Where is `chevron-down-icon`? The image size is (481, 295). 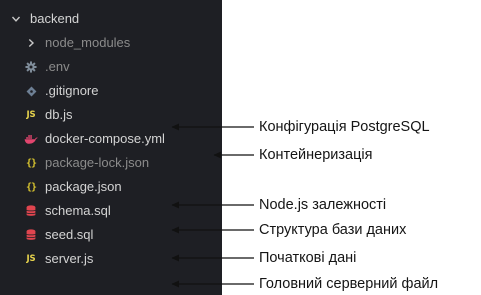
chevron-down-icon is located at coordinates (16, 19).